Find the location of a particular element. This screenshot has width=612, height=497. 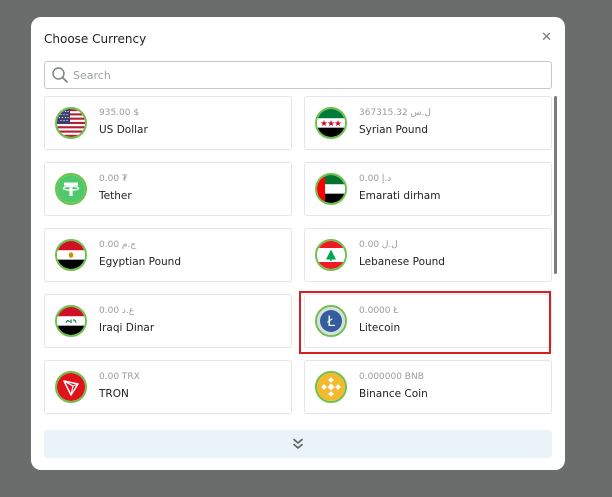

currency-name: Iraqi Dinar is located at coordinates (127, 328).